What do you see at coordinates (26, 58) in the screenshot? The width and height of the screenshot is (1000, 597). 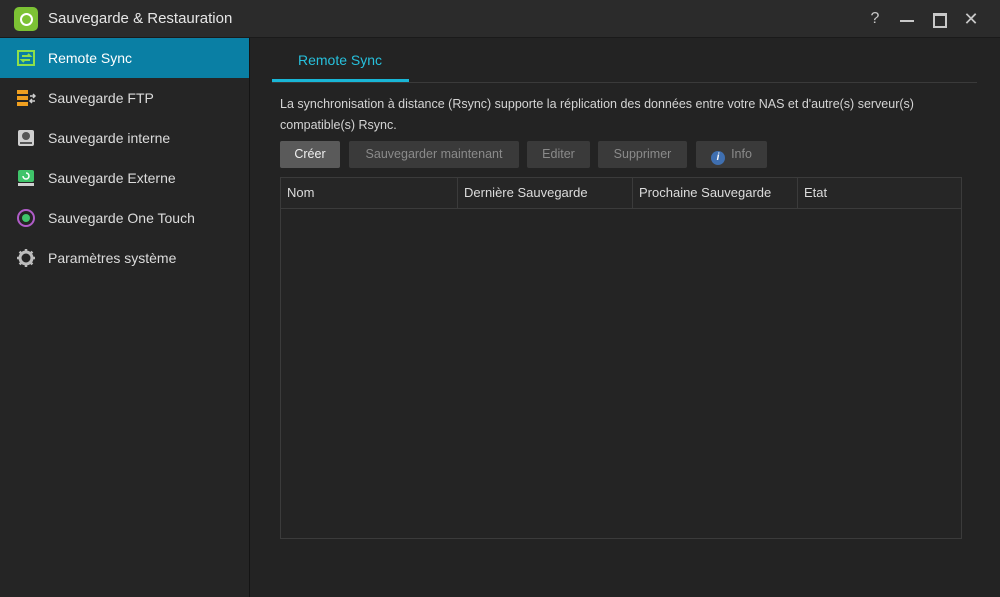 I see `remote-sync-icon` at bounding box center [26, 58].